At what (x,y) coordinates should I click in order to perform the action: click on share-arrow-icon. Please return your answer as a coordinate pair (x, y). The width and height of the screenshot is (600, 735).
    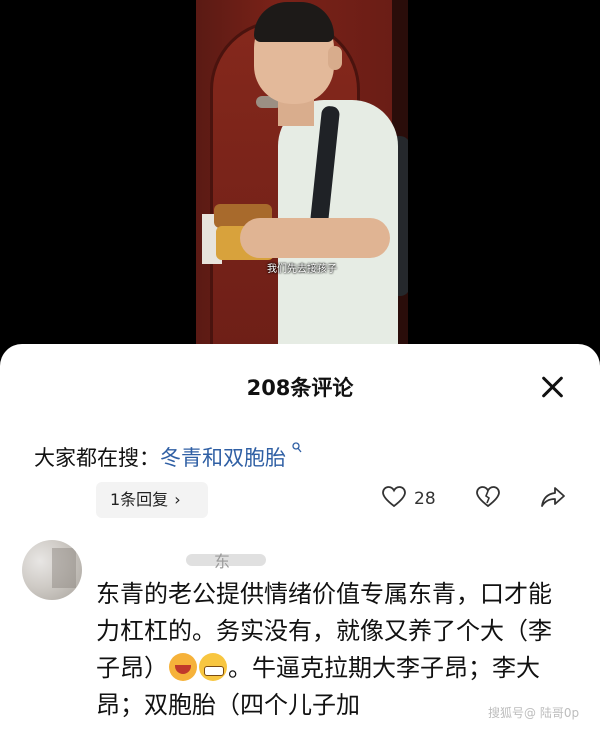
    Looking at the image, I should click on (553, 499).